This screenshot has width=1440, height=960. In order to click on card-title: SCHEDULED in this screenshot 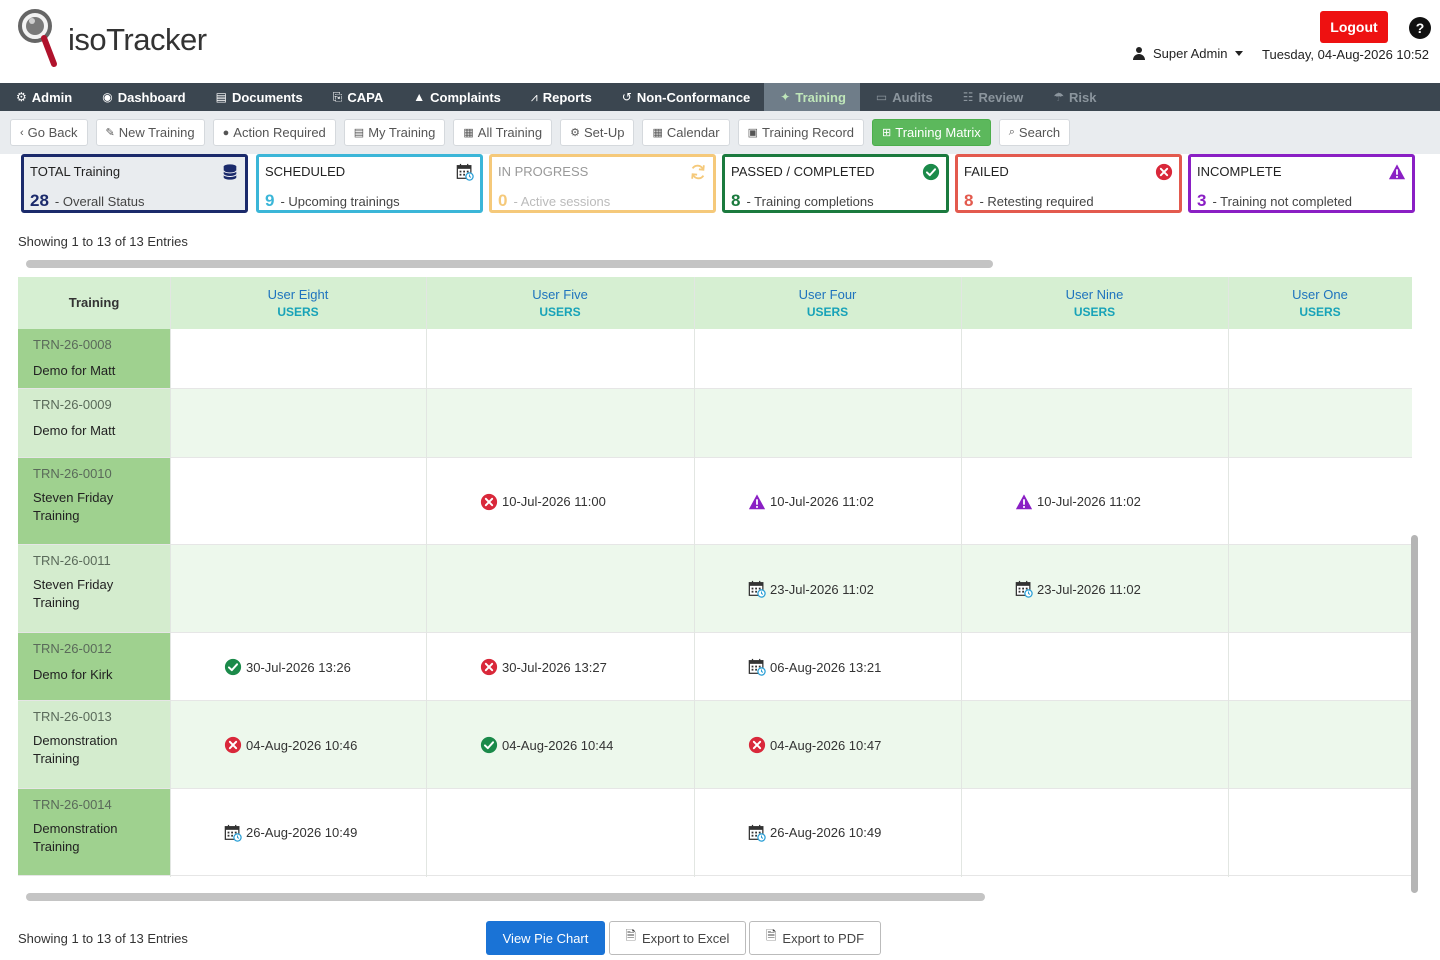, I will do `click(305, 171)`.